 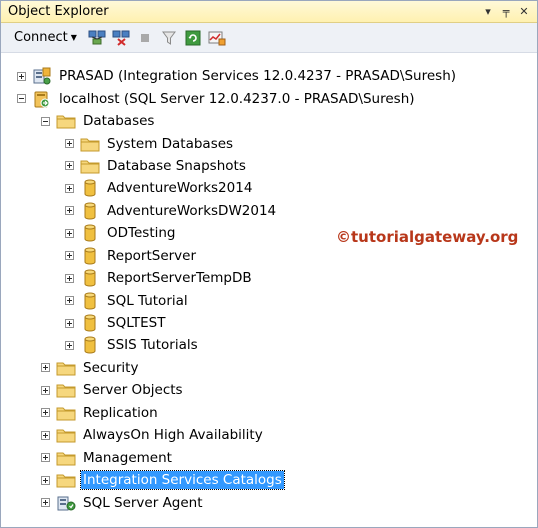 What do you see at coordinates (269, 345) in the screenshot?
I see `tree-node-ssis-tutorials: SSIS Tutorials` at bounding box center [269, 345].